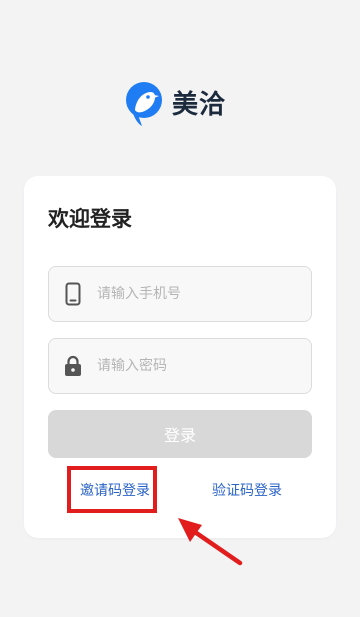 The width and height of the screenshot is (360, 617). Describe the element at coordinates (180, 434) in the screenshot. I see `login-button: 登录` at that location.